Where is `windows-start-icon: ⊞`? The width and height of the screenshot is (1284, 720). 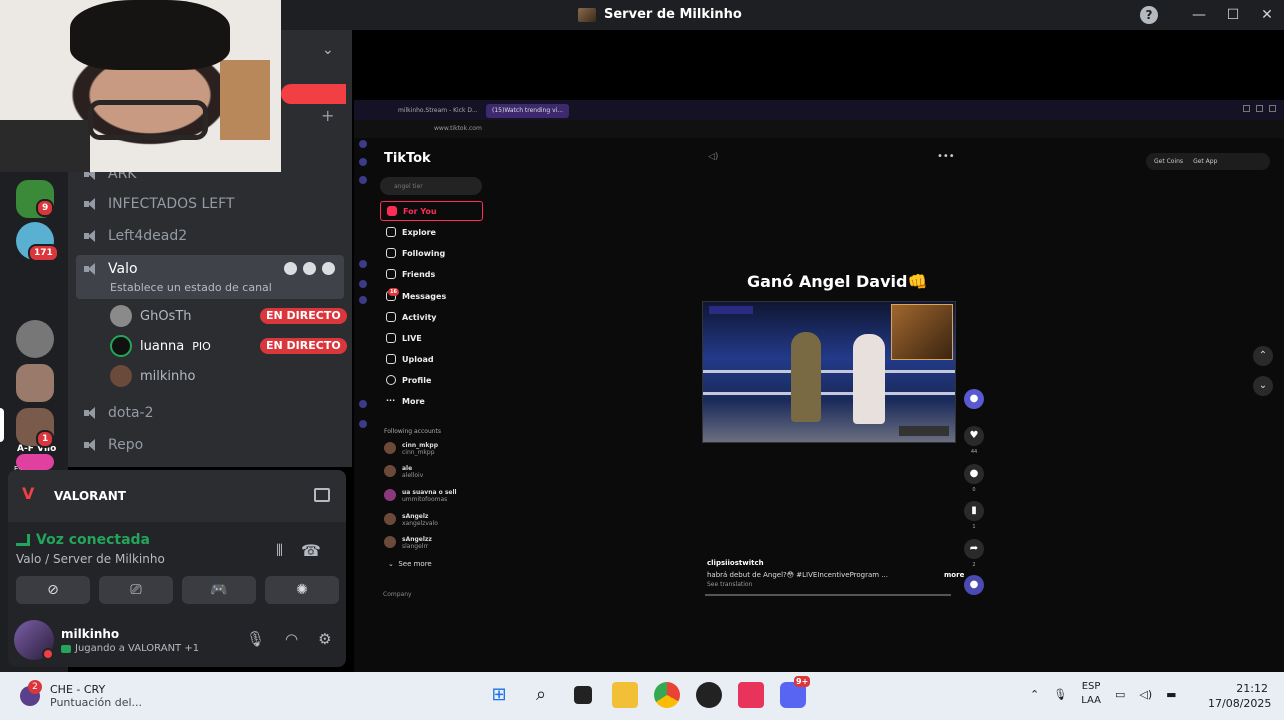 windows-start-icon: ⊞ is located at coordinates (499, 695).